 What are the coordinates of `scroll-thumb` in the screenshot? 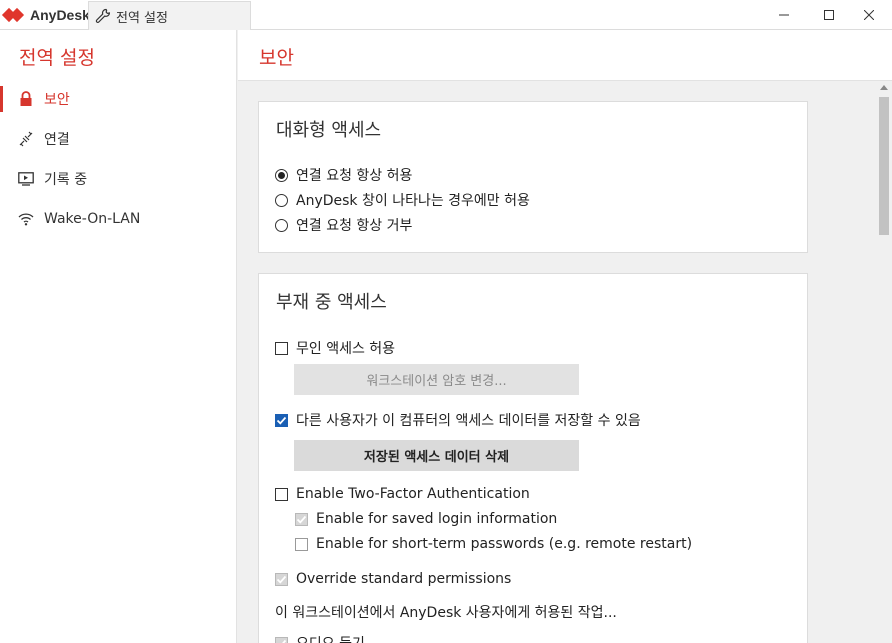 It's located at (884, 166).